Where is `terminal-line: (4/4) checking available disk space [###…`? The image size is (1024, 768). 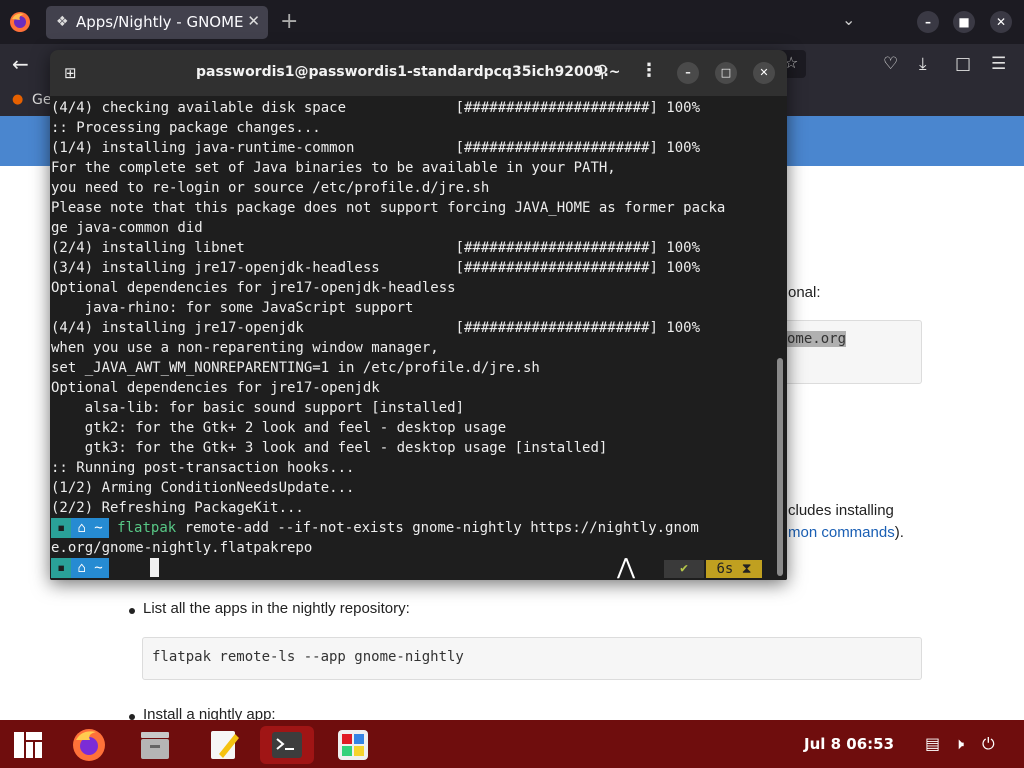
terminal-line: (4/4) checking available disk space [###… is located at coordinates (376, 108).